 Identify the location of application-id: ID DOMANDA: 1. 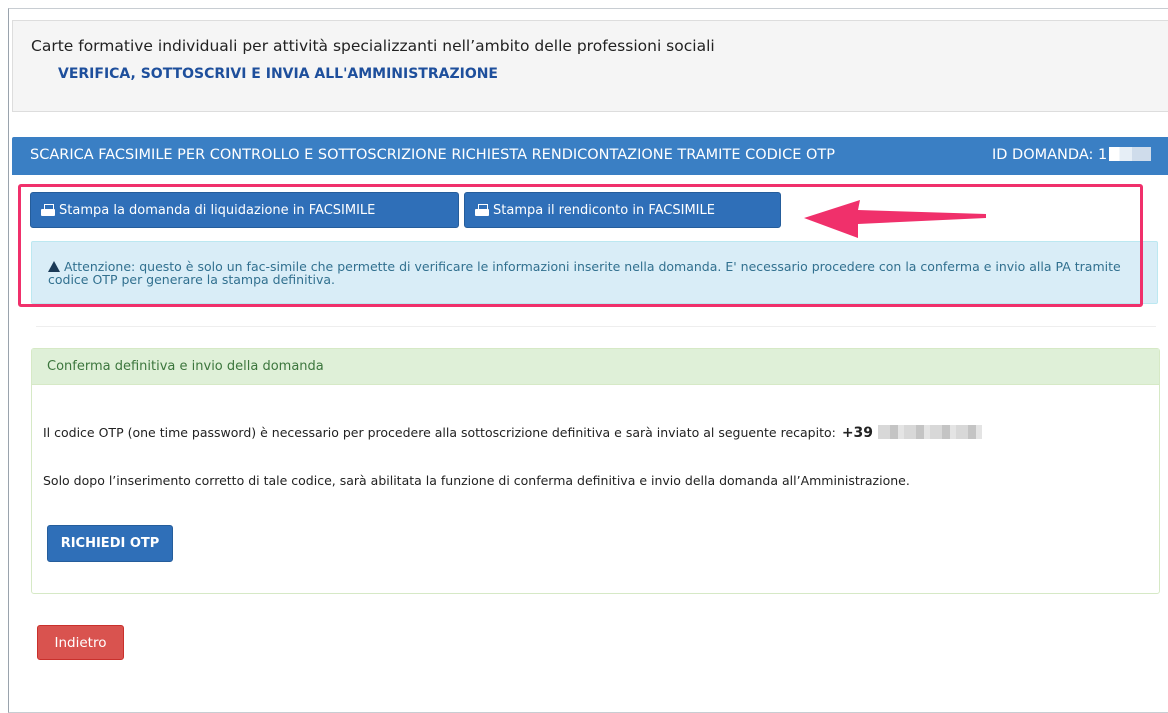
(1072, 155).